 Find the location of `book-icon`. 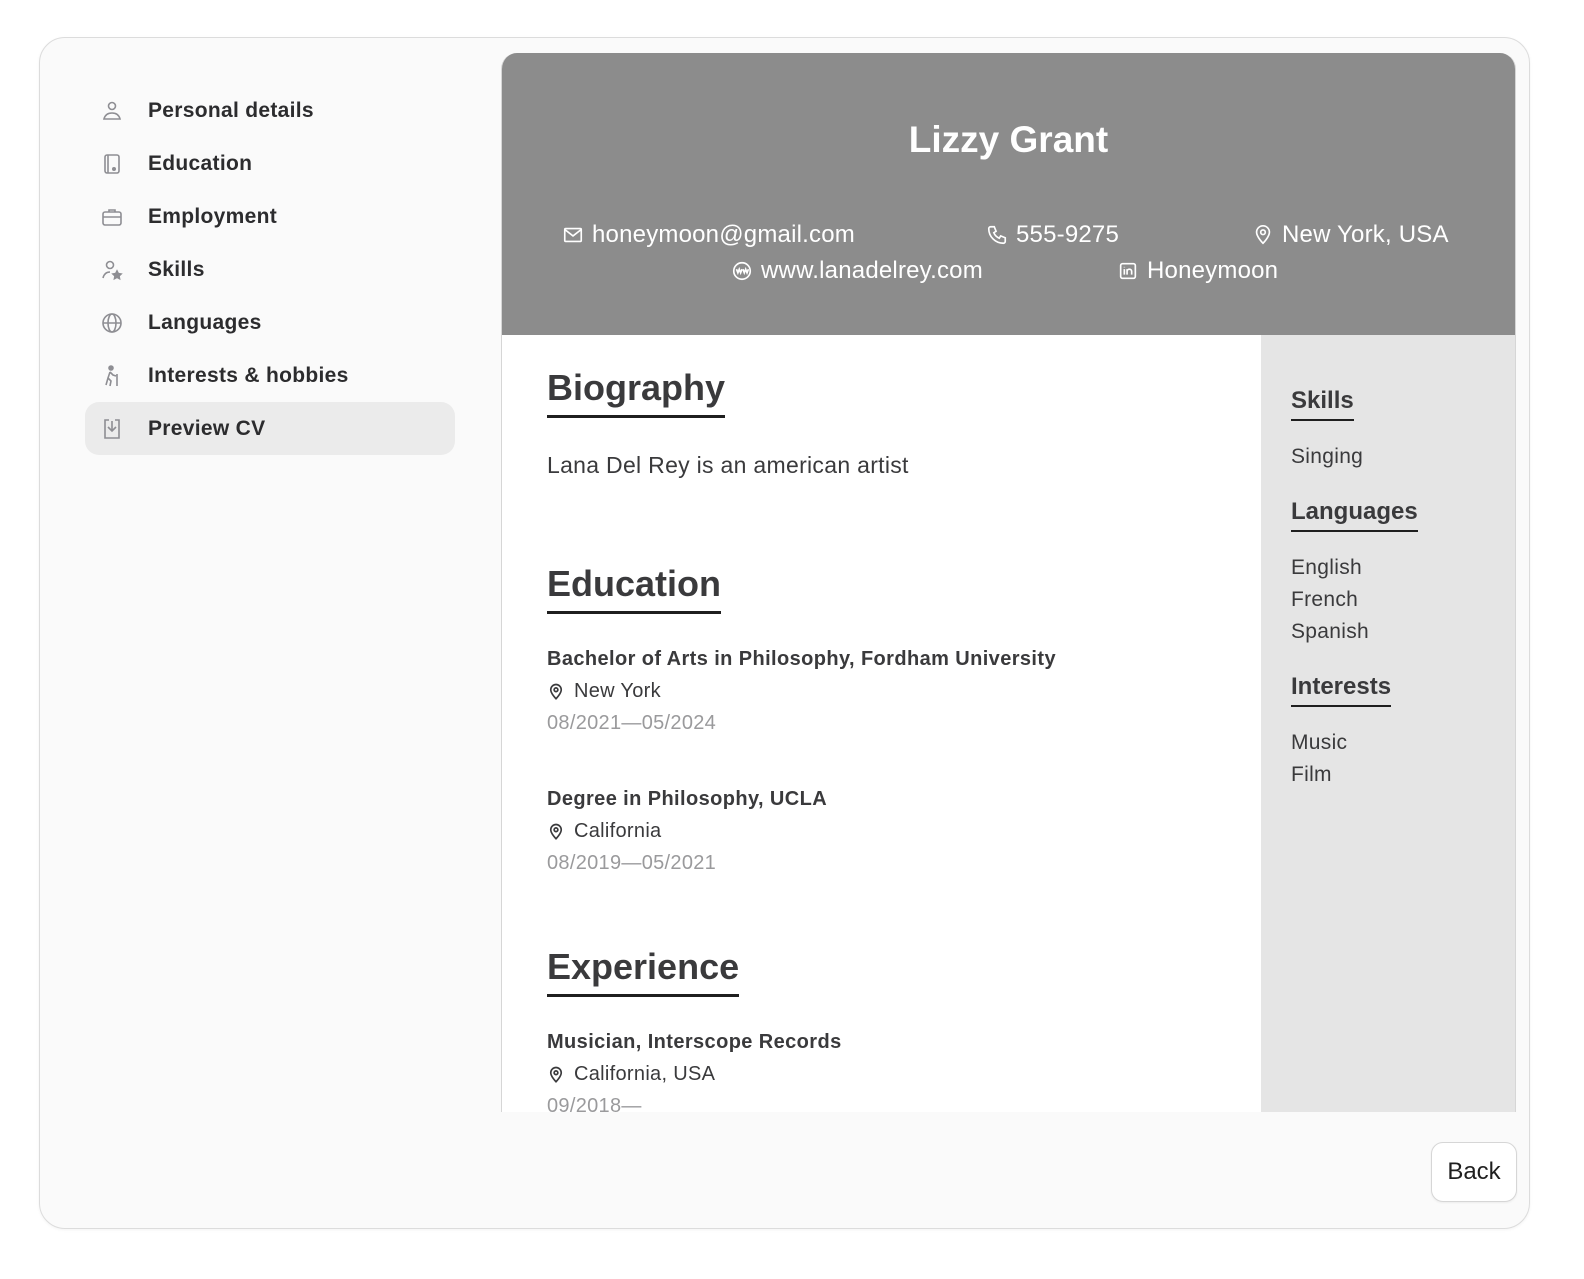

book-icon is located at coordinates (112, 164).